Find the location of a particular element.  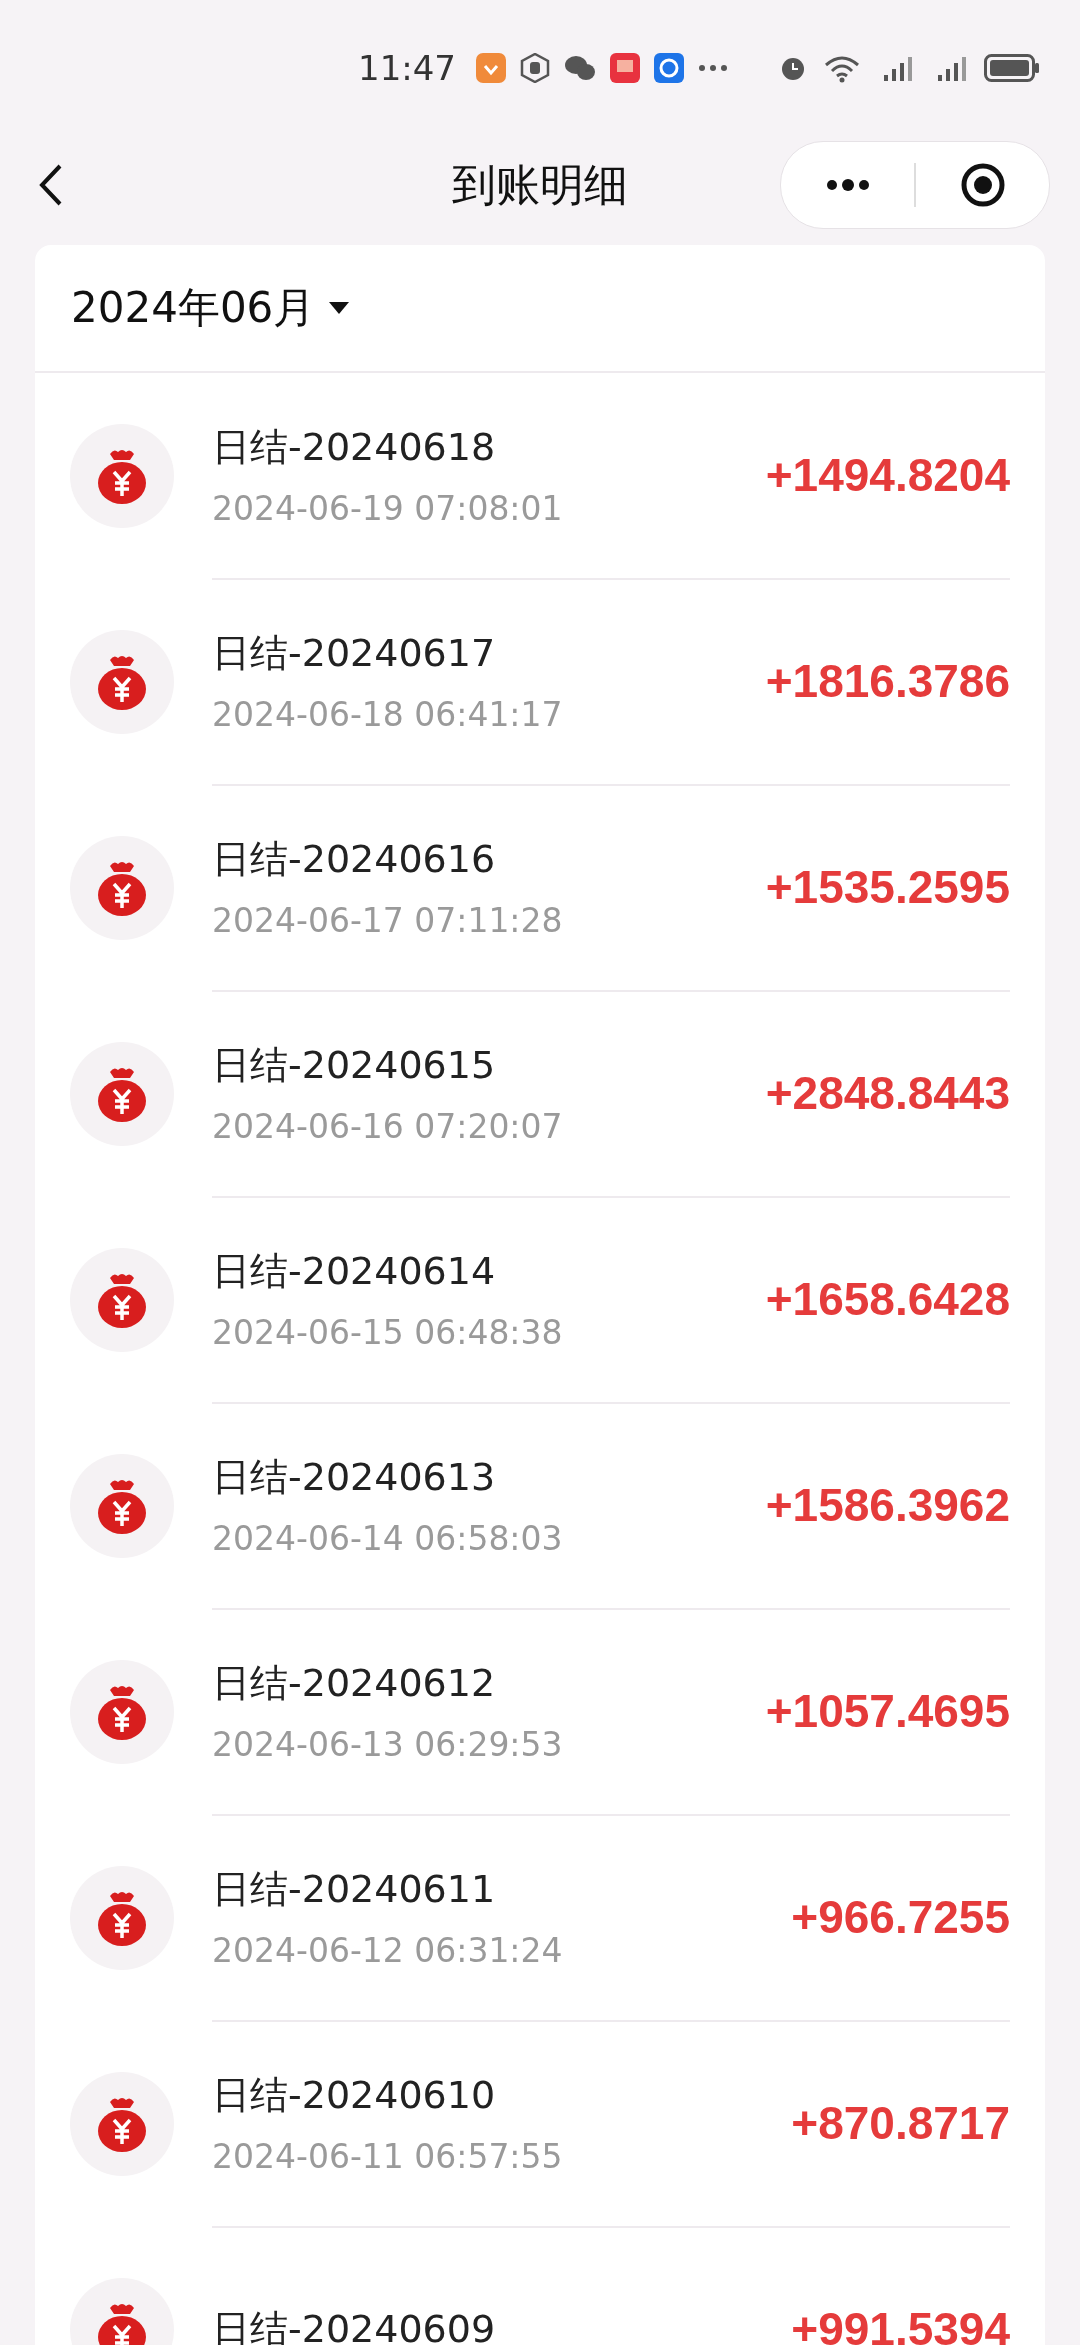

entry-amount: +1586.3962 is located at coordinates (887, 1505).